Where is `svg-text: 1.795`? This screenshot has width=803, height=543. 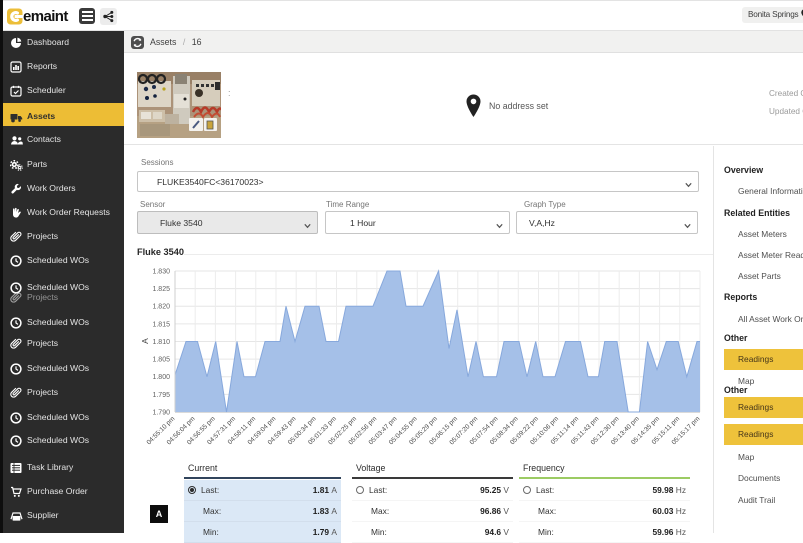
svg-text: 1.795 is located at coordinates (161, 395).